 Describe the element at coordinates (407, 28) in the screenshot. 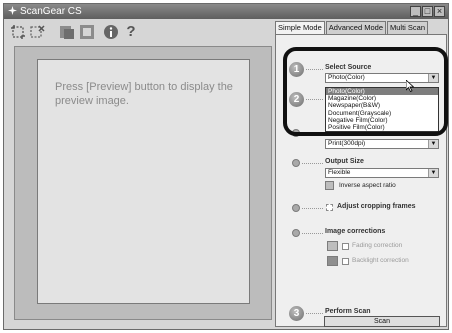

I see `tab-multi-scan: Multi Scan` at that location.